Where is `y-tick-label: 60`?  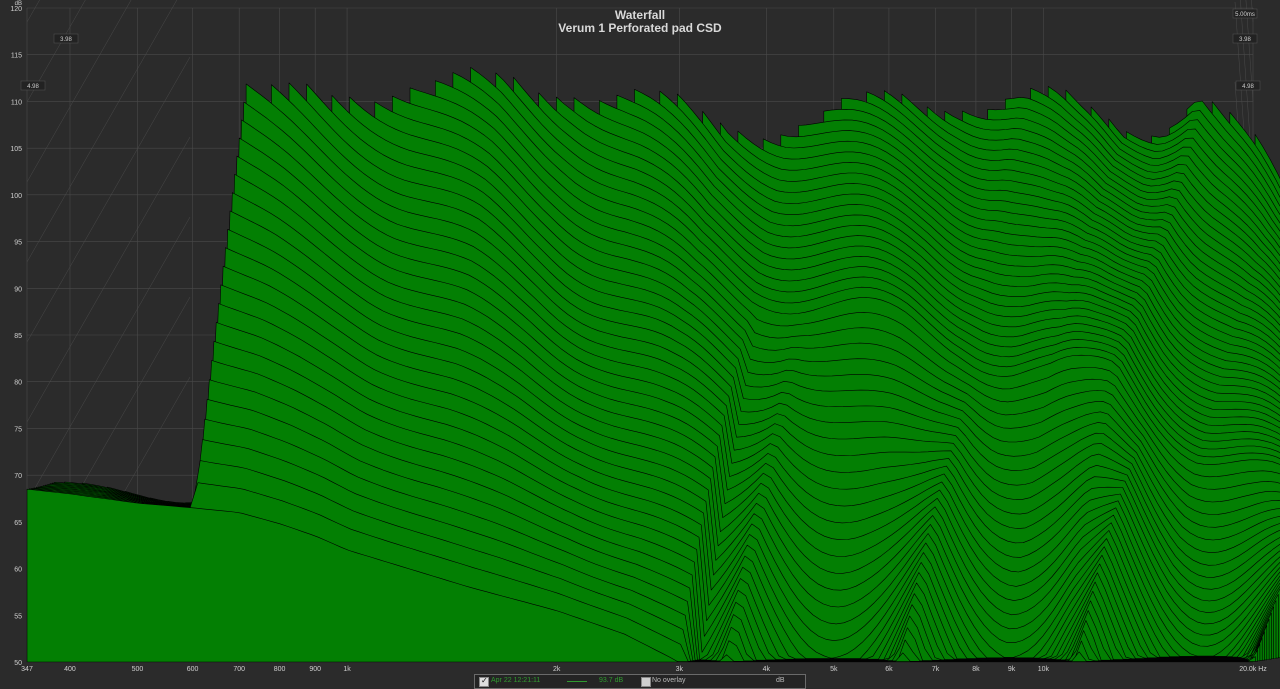
y-tick-label: 60 is located at coordinates (18, 570).